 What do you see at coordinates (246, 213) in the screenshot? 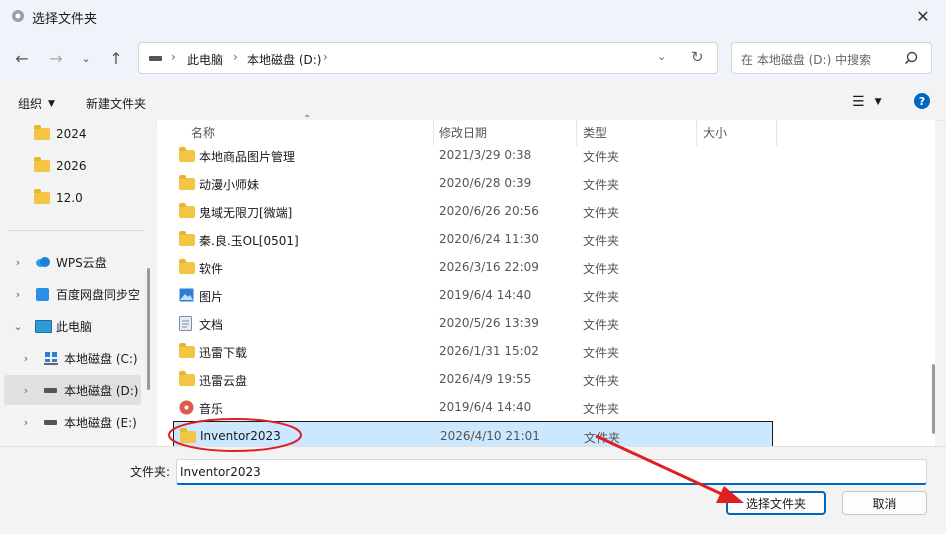
I see `file-name: 鬼域无限刀[微端]` at bounding box center [246, 213].